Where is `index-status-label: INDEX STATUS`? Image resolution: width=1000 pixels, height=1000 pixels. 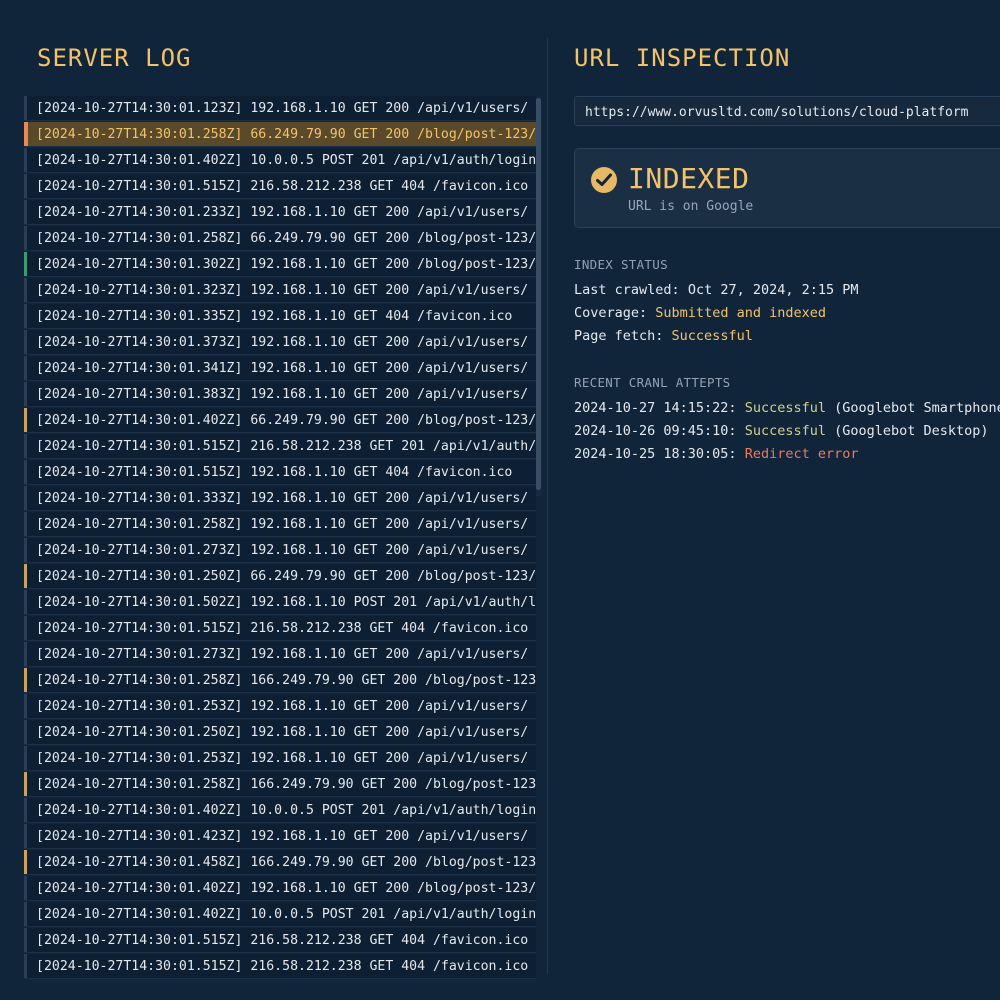 index-status-label: INDEX STATUS is located at coordinates (621, 264).